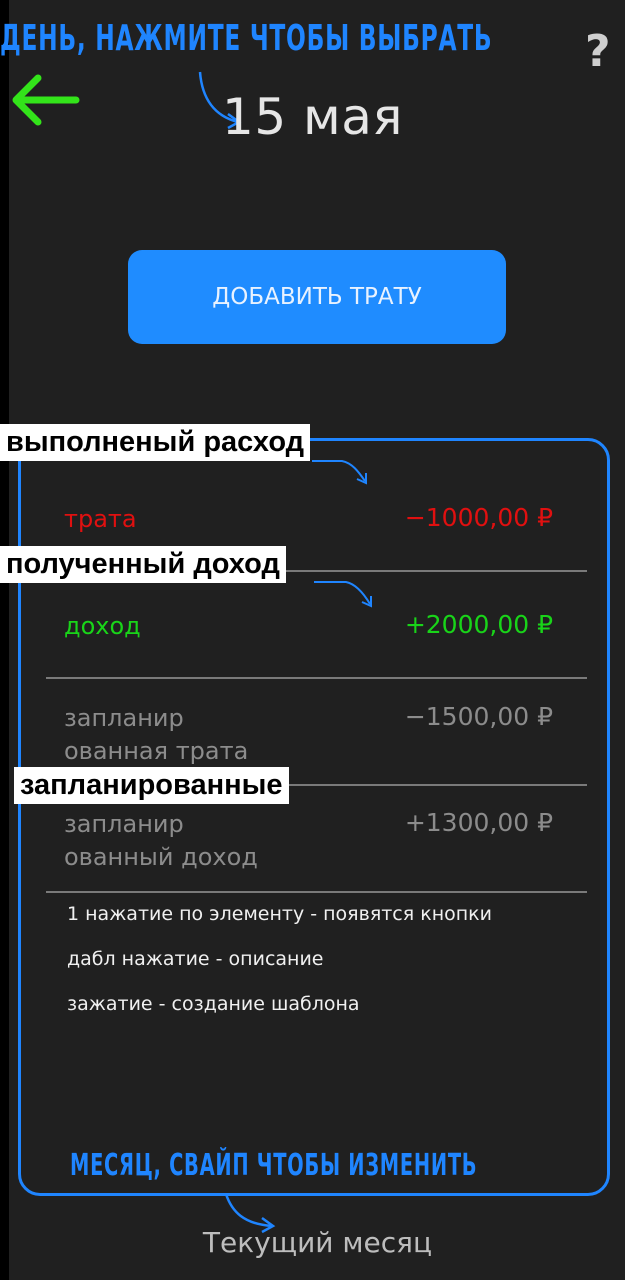 The width and height of the screenshot is (625, 1280). What do you see at coordinates (156, 735) in the screenshot?
I see `entry-label-planned-expense: запланир ованная трата` at bounding box center [156, 735].